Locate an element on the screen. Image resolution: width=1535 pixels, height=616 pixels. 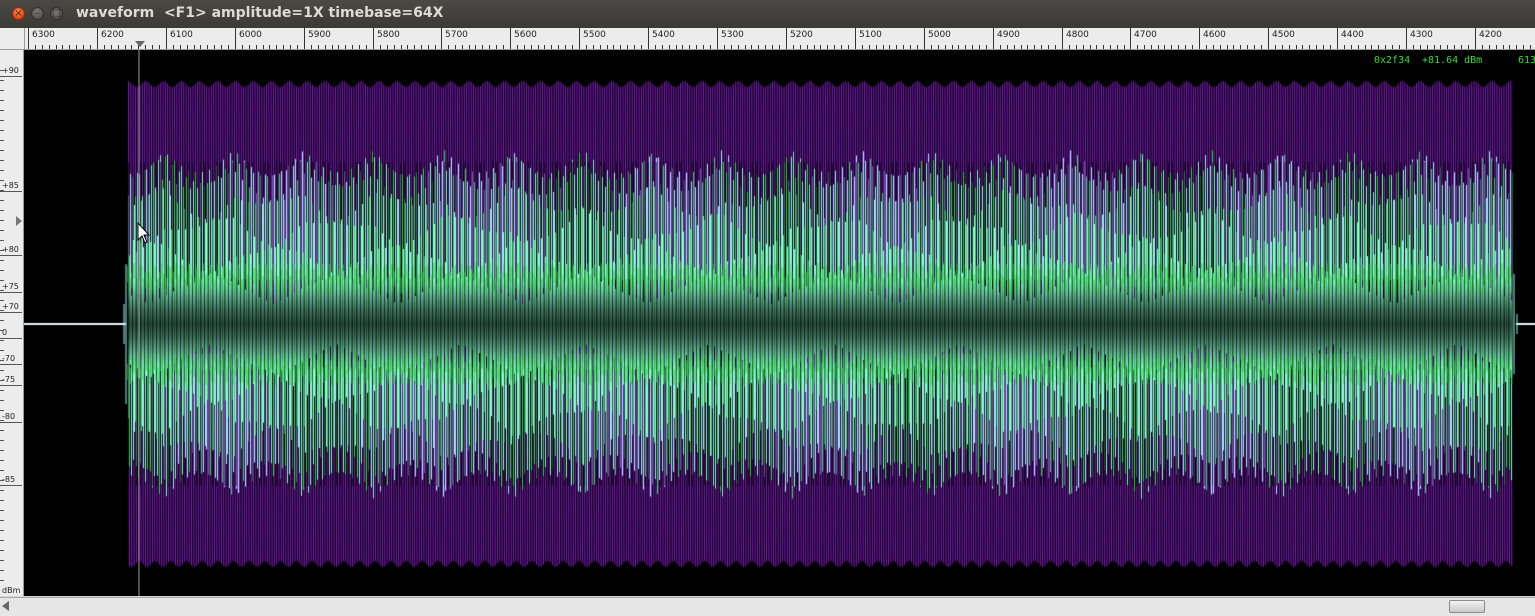
mouse-pointer-icon is located at coordinates (144, 232).